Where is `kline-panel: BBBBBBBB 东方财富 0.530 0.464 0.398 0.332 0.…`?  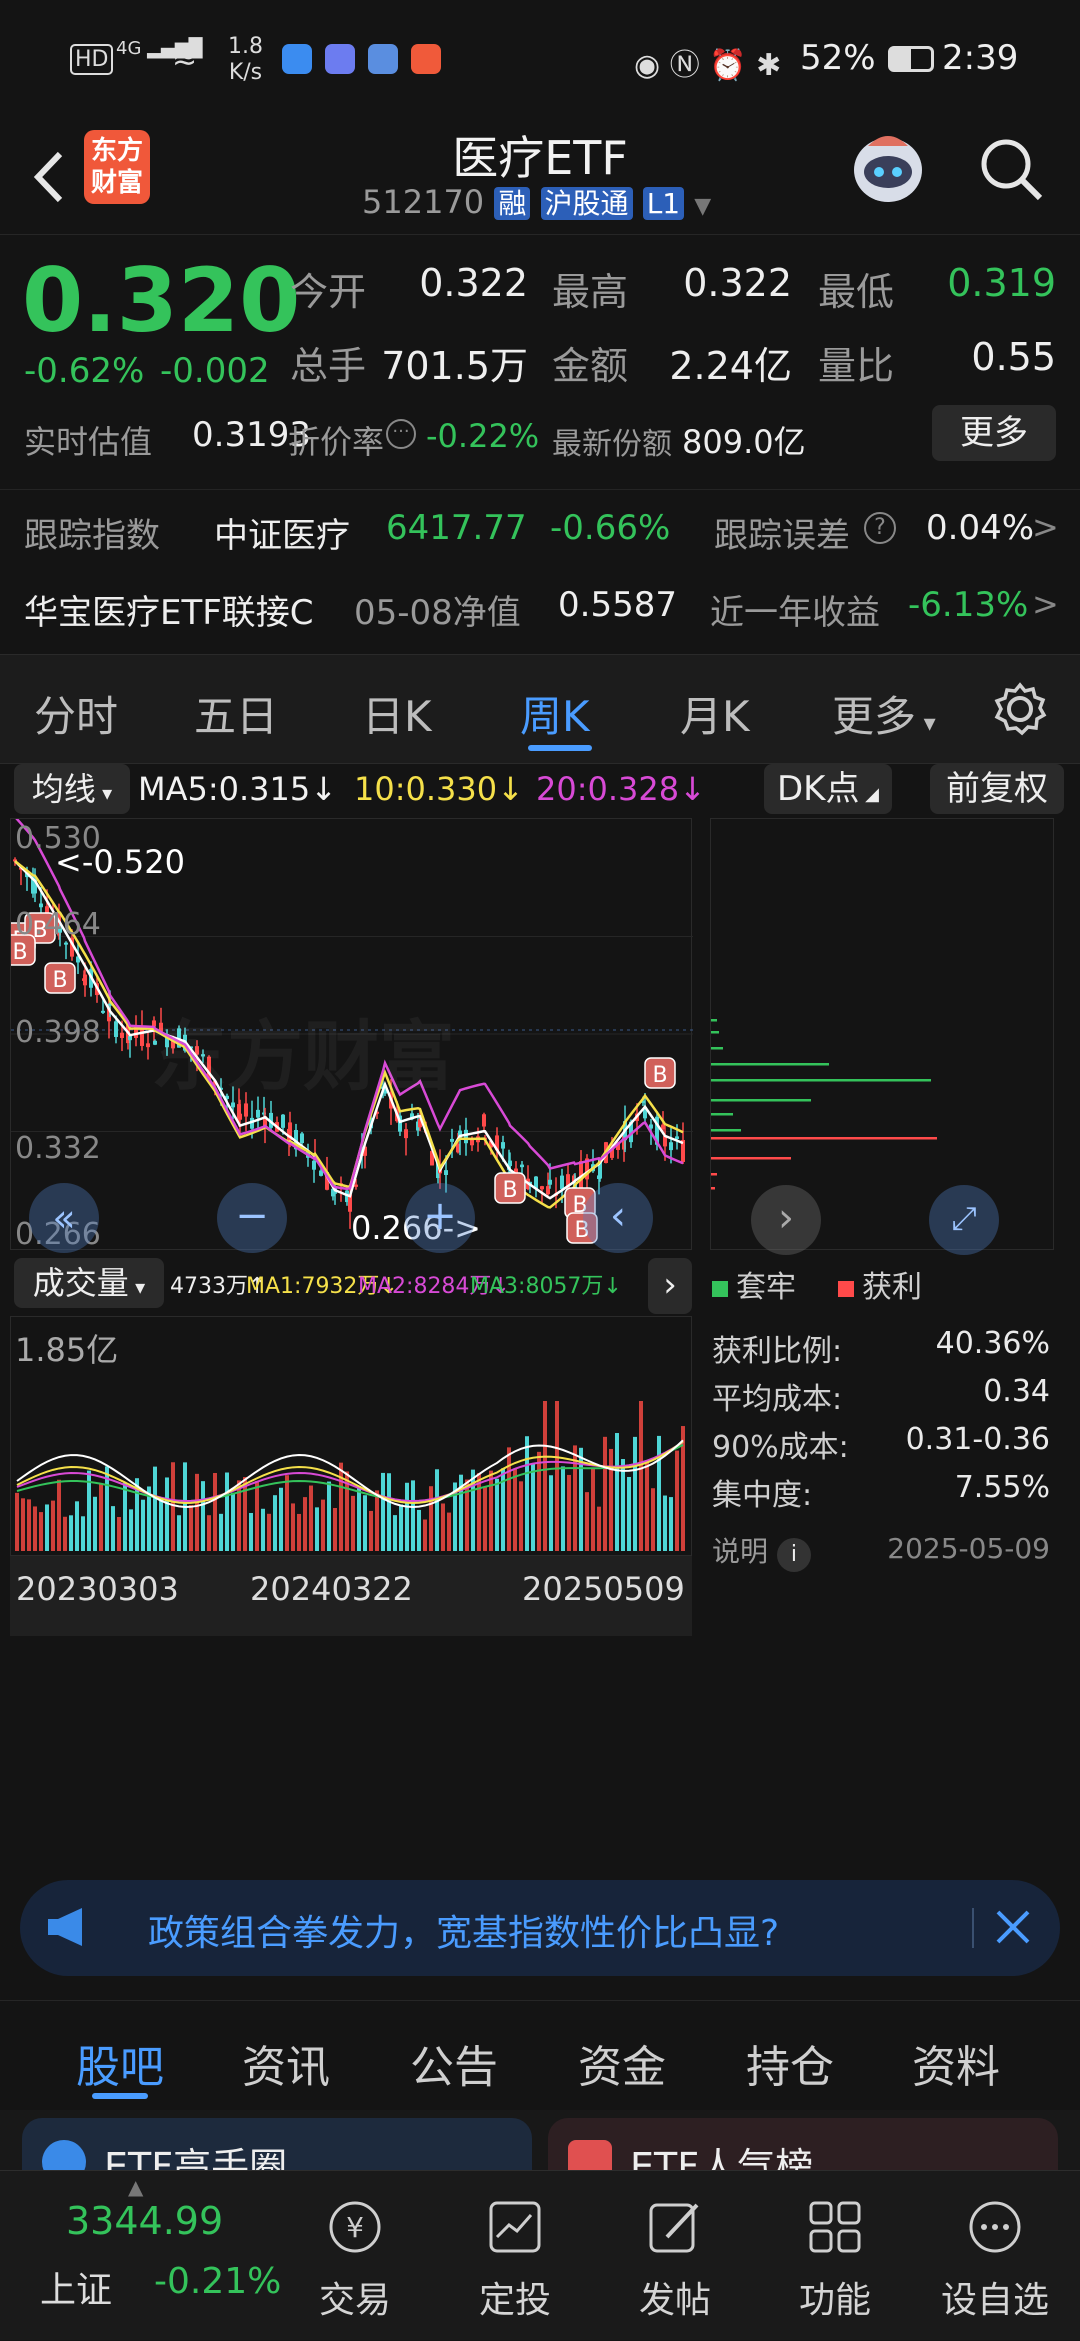
kline-panel: BBBBBBBB 东方财富 0.530 0.464 0.398 0.332 0.… is located at coordinates (351, 1035).